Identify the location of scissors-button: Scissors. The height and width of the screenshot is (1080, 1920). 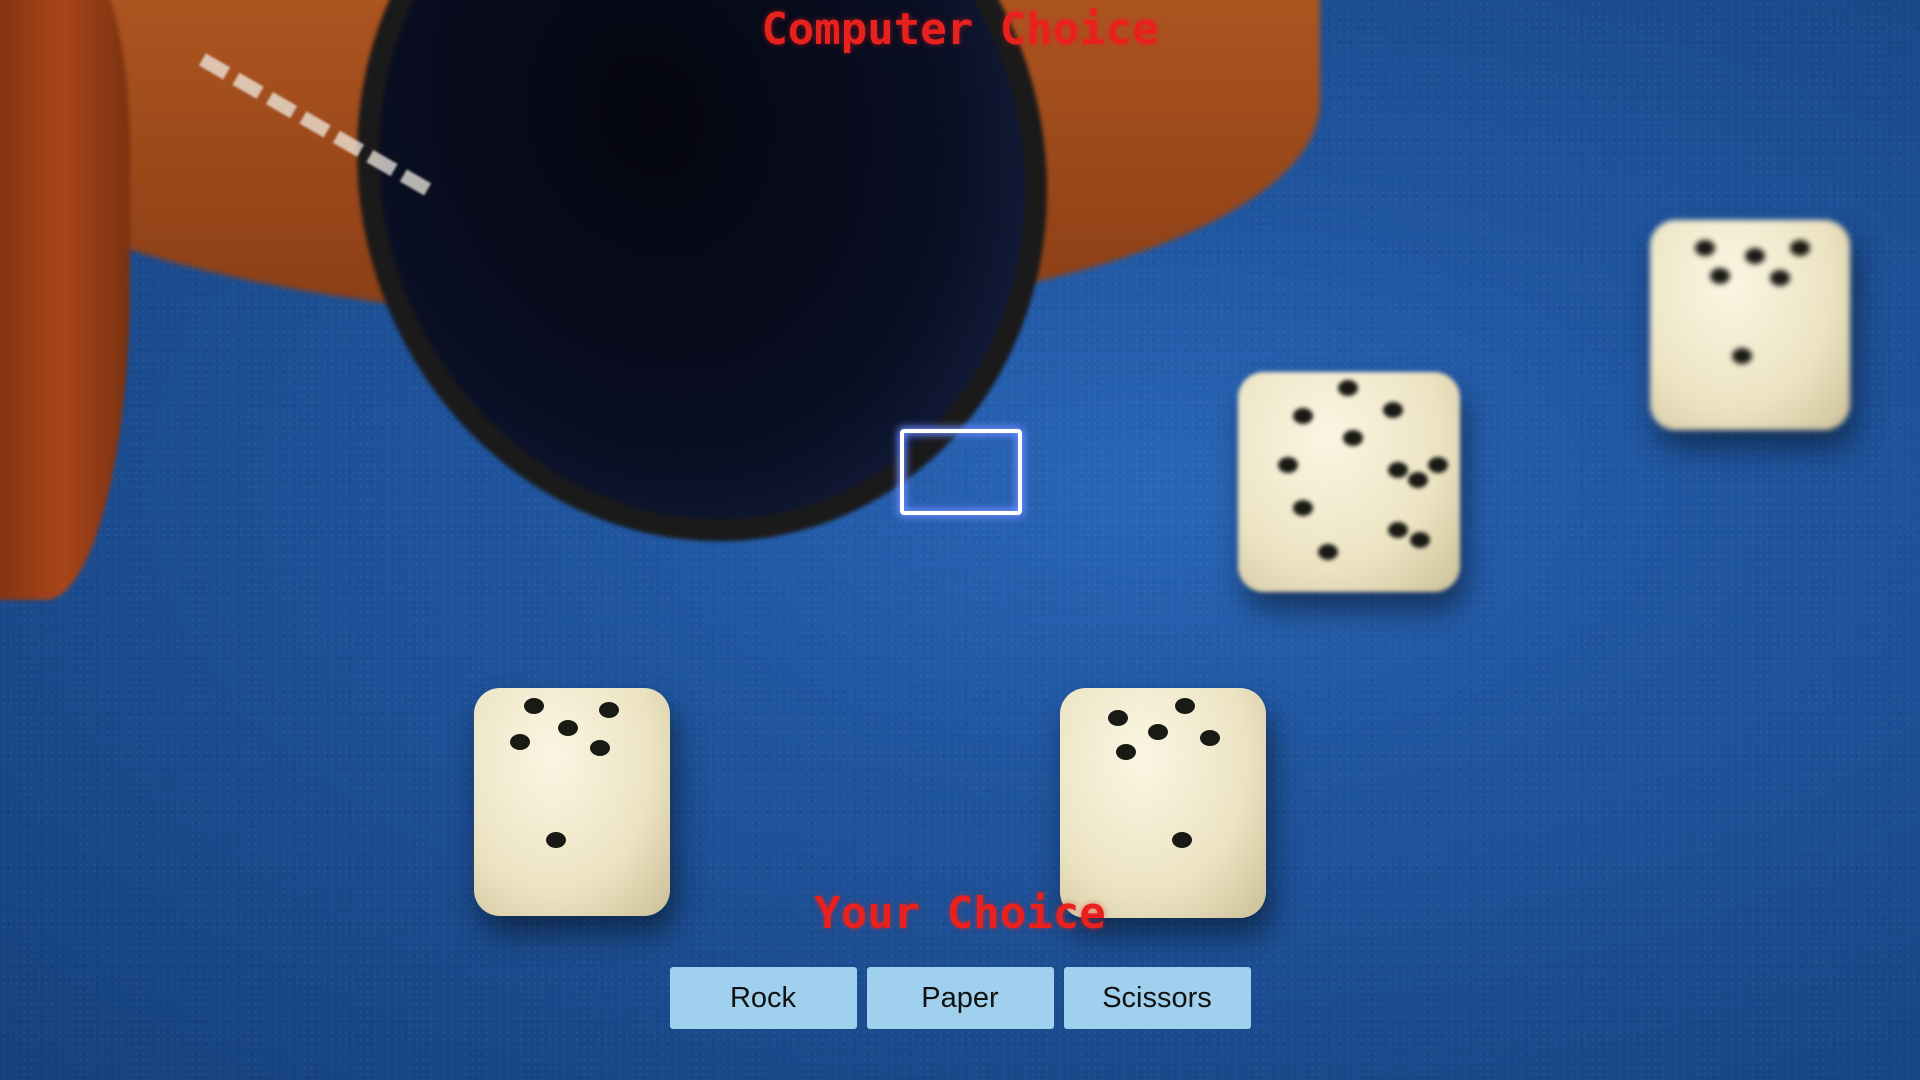
(1157, 998).